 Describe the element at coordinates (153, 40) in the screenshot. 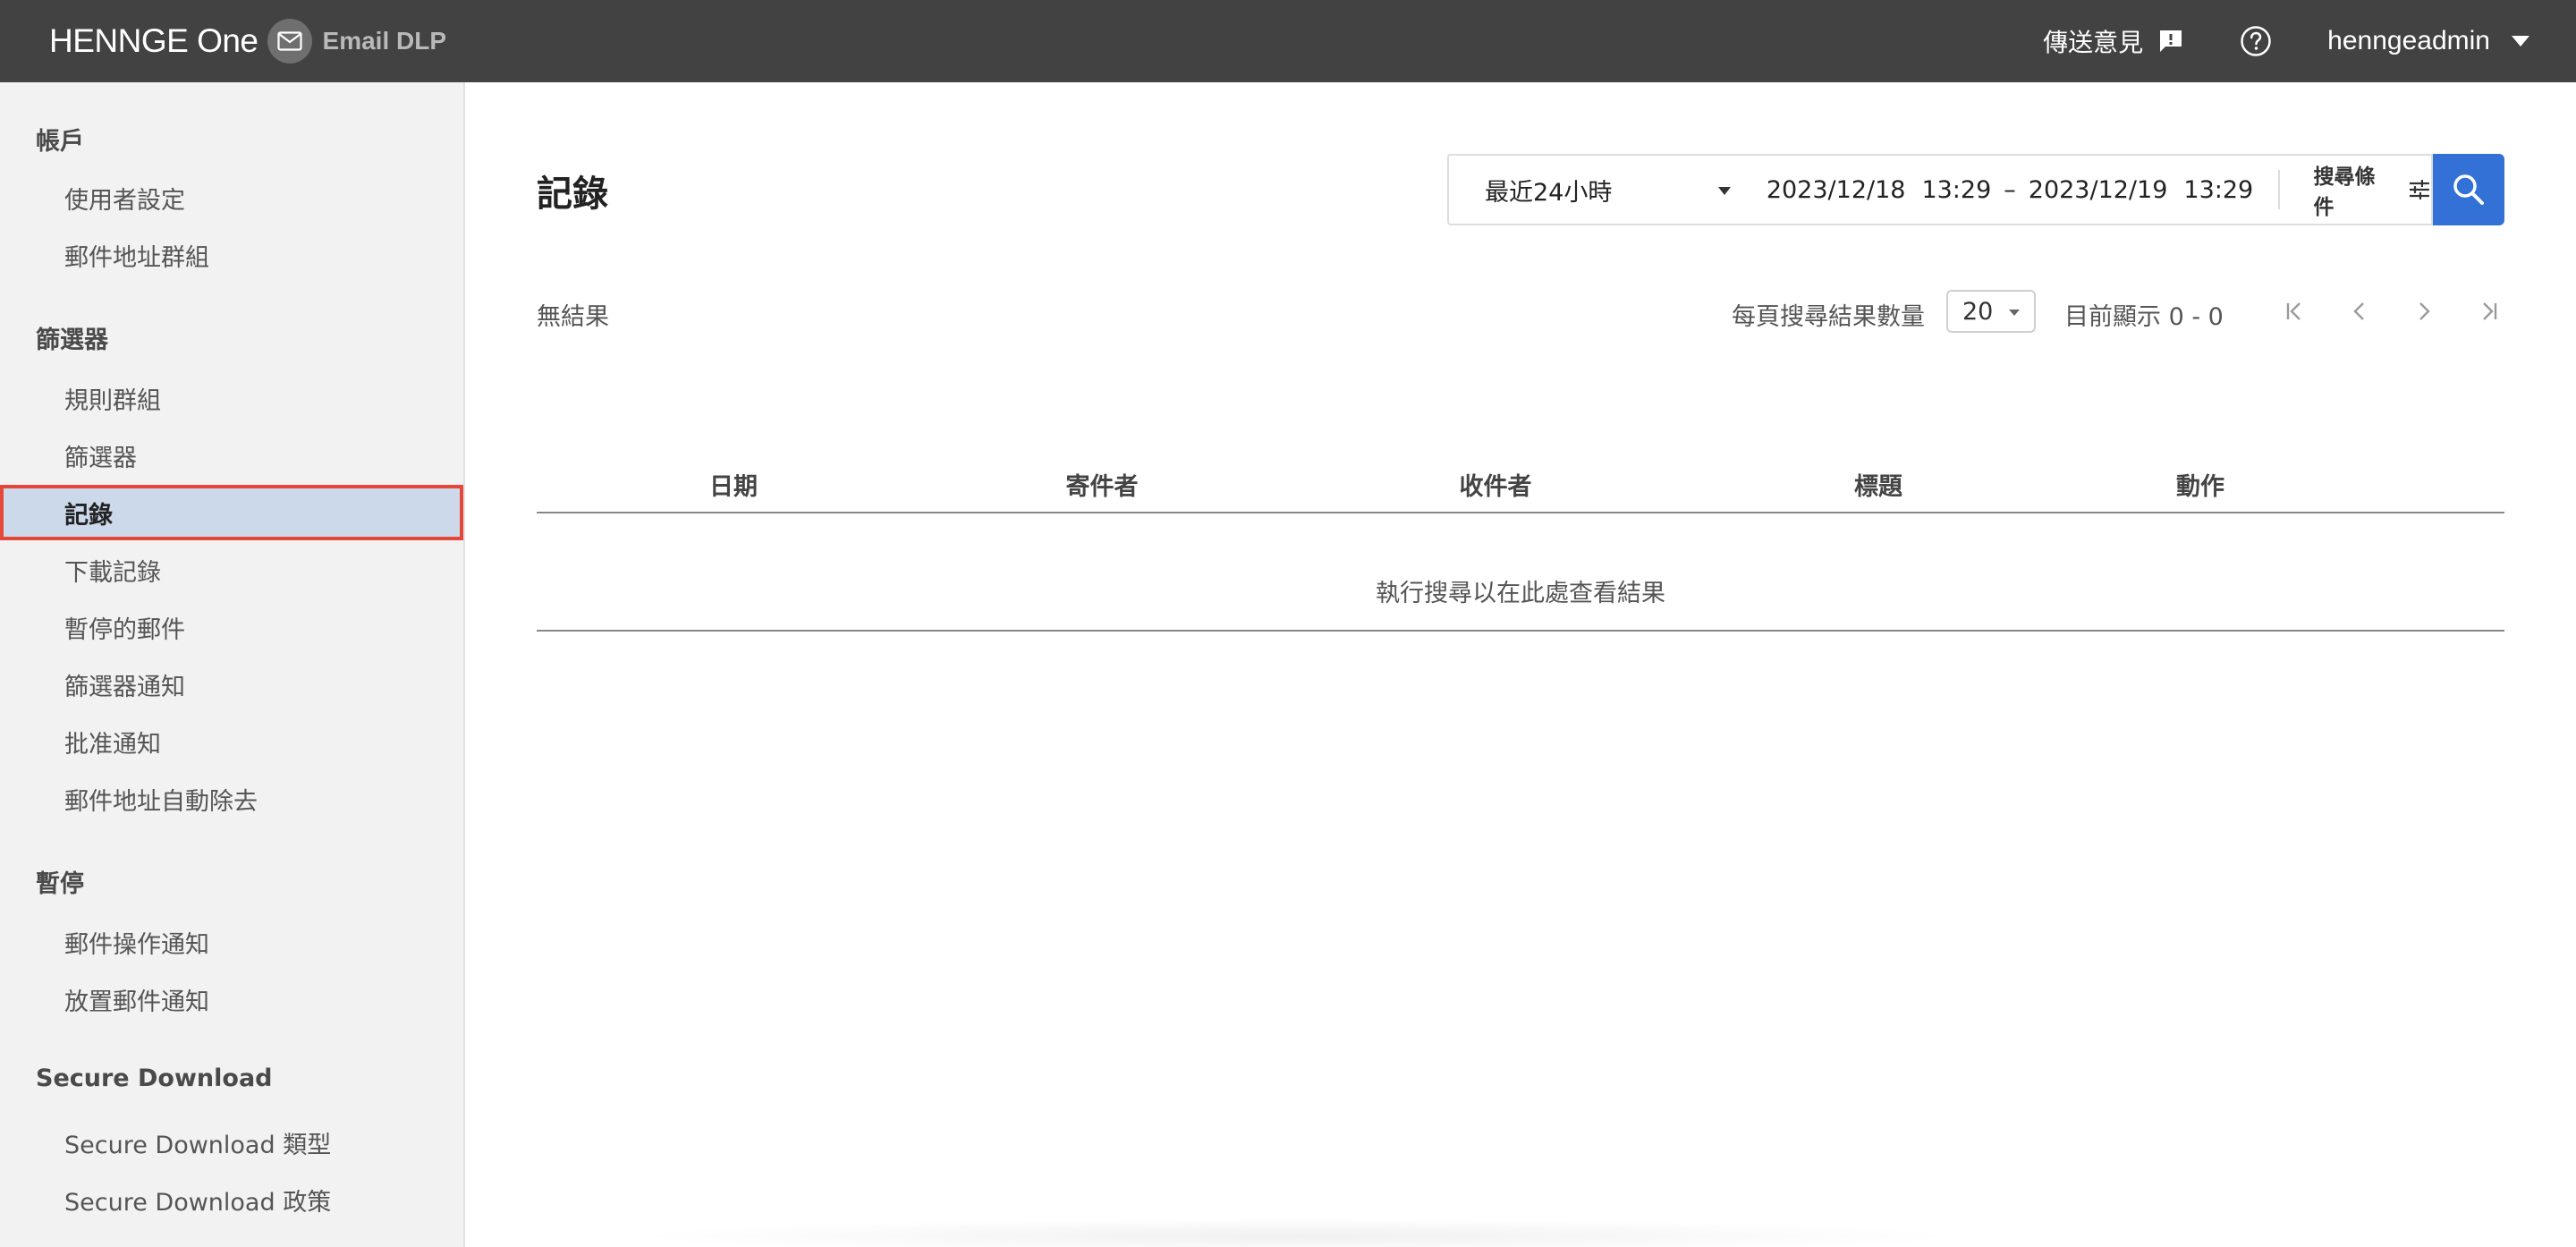

I see `brand-name: HENNGE One` at that location.